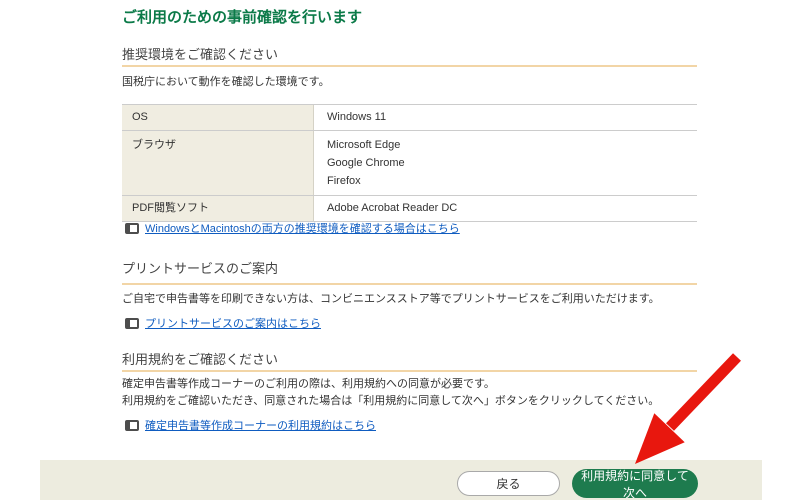 The image size is (800, 501). What do you see at coordinates (409, 118) in the screenshot?
I see `table-row-os: OS Windows 11` at bounding box center [409, 118].